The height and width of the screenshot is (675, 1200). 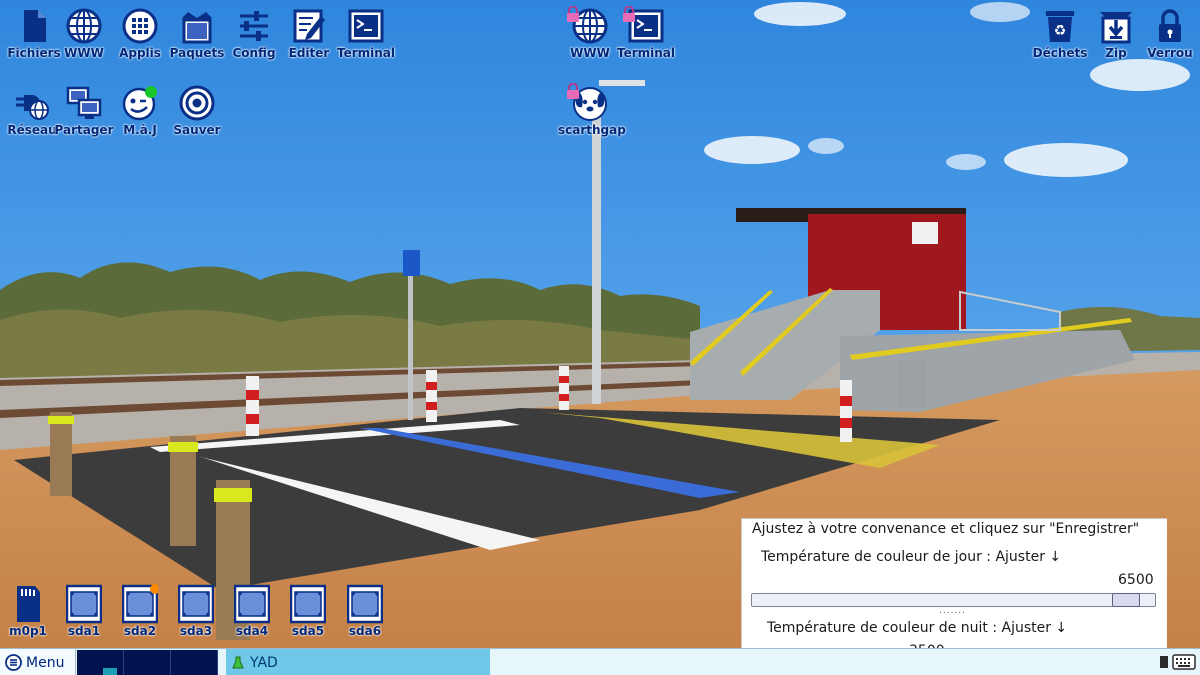 What do you see at coordinates (45, 662) in the screenshot?
I see `menu-label: Menu` at bounding box center [45, 662].